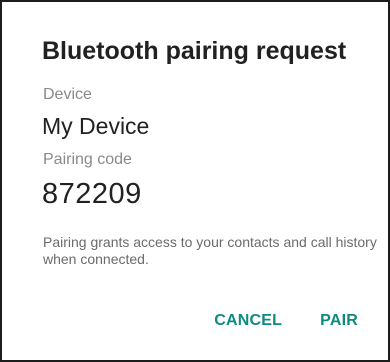 The image size is (390, 362). Describe the element at coordinates (248, 321) in the screenshot. I see `cancel-button: CANCEL` at that location.